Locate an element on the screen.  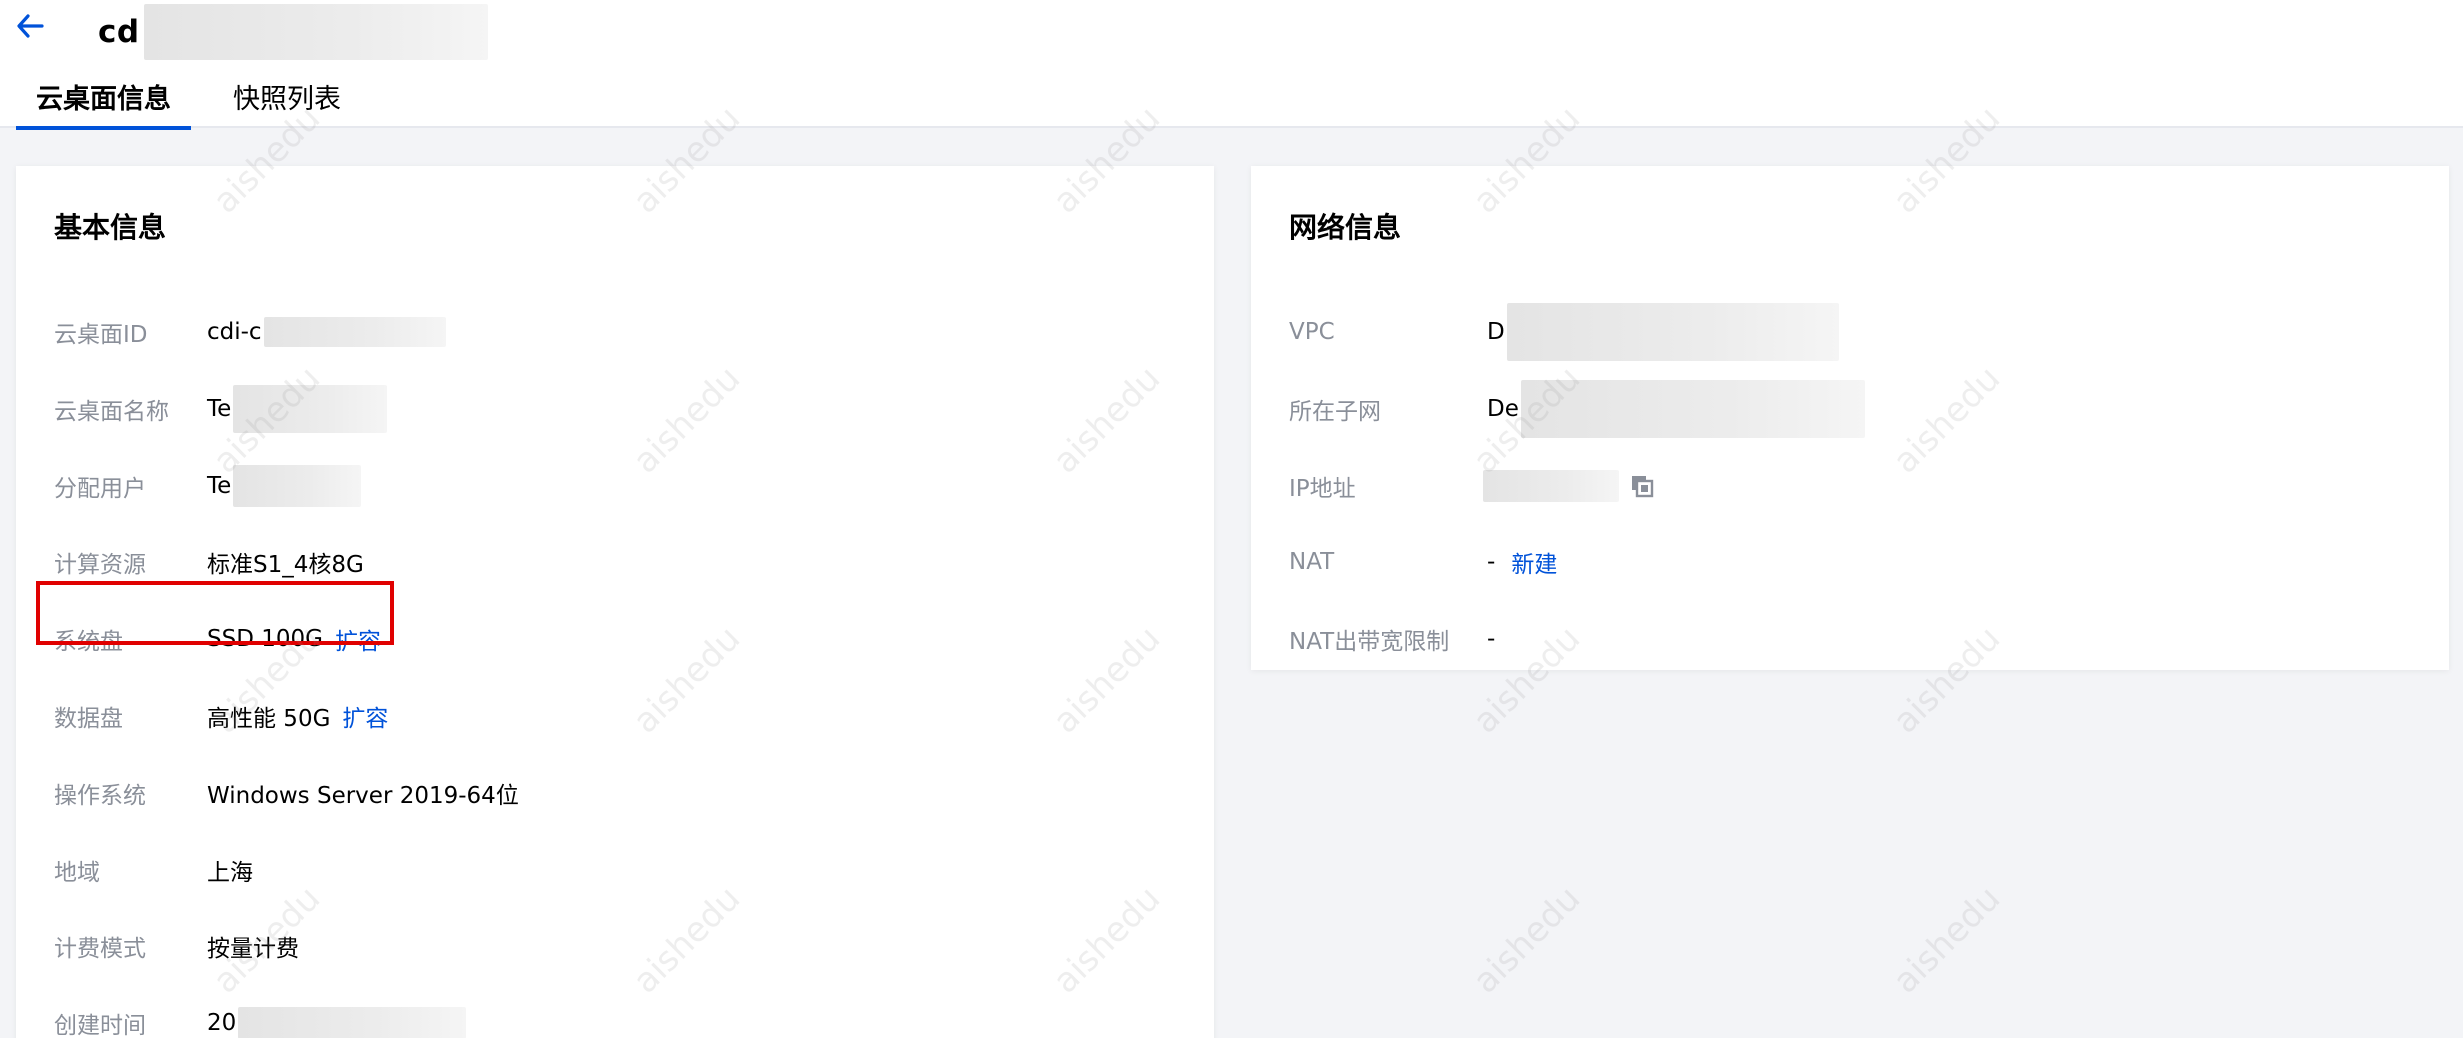
expand-system-disk-link: 扩容 is located at coordinates (358, 639).